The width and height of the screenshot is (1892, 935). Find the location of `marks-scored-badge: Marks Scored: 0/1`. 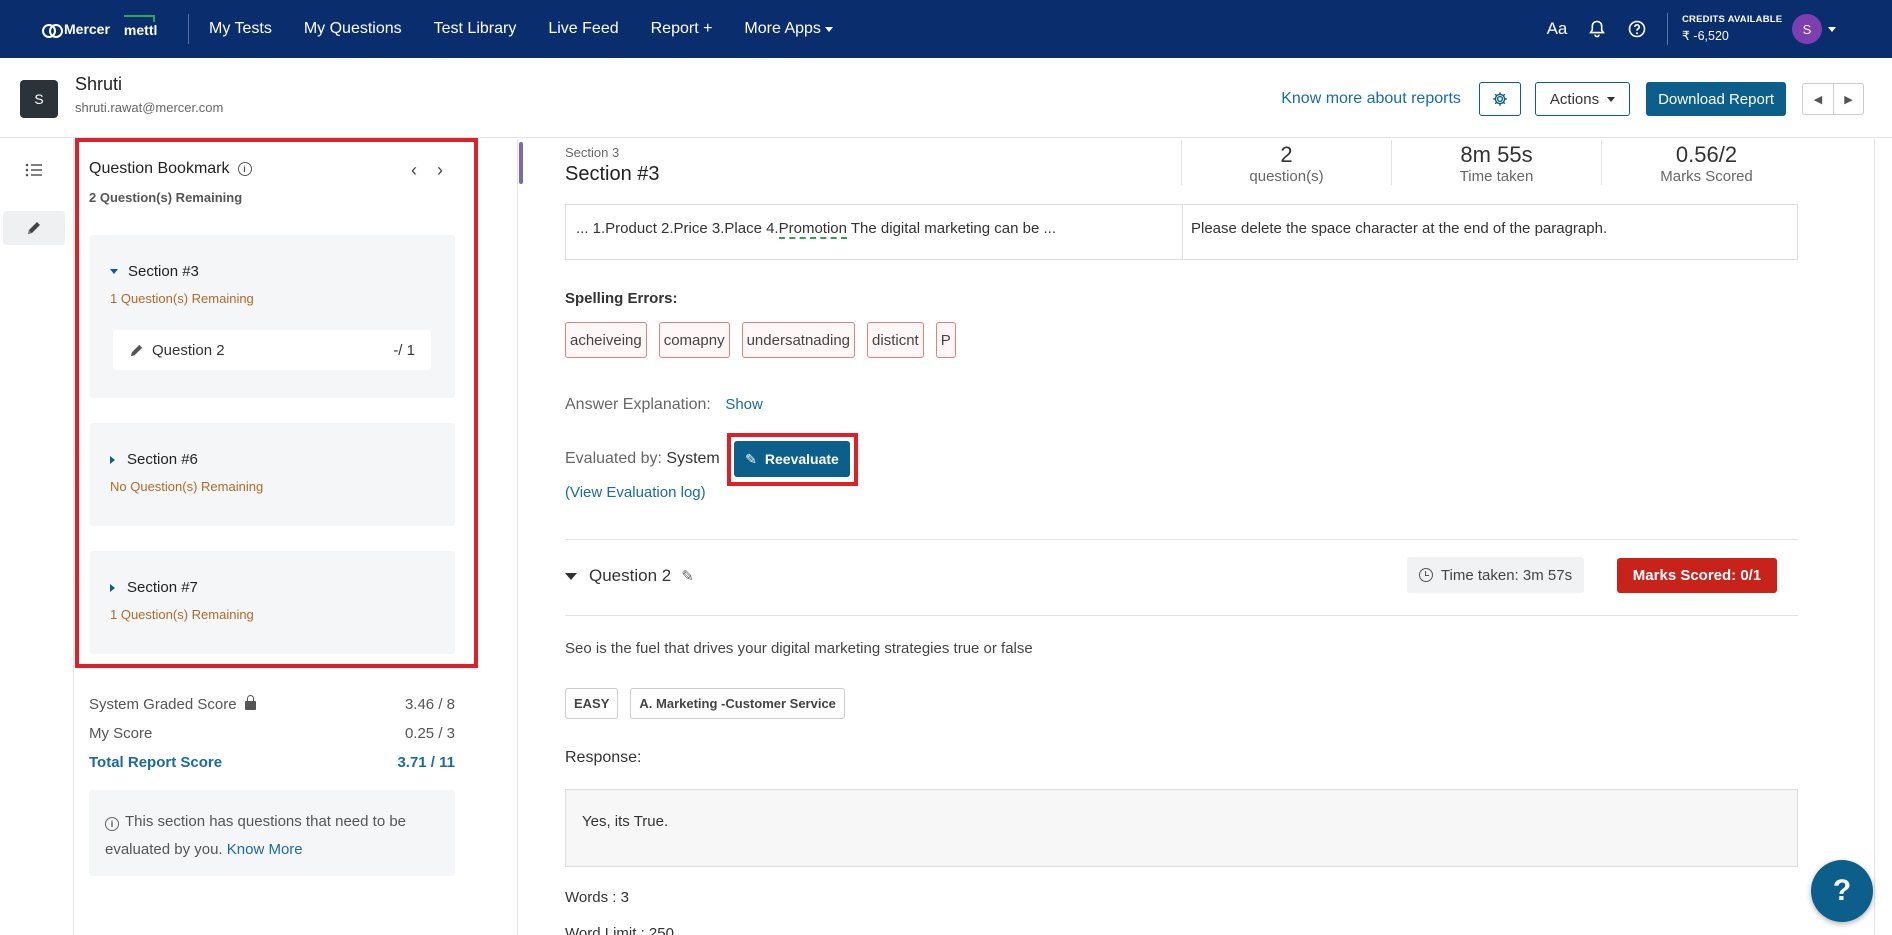

marks-scored-badge: Marks Scored: 0/1 is located at coordinates (1697, 575).